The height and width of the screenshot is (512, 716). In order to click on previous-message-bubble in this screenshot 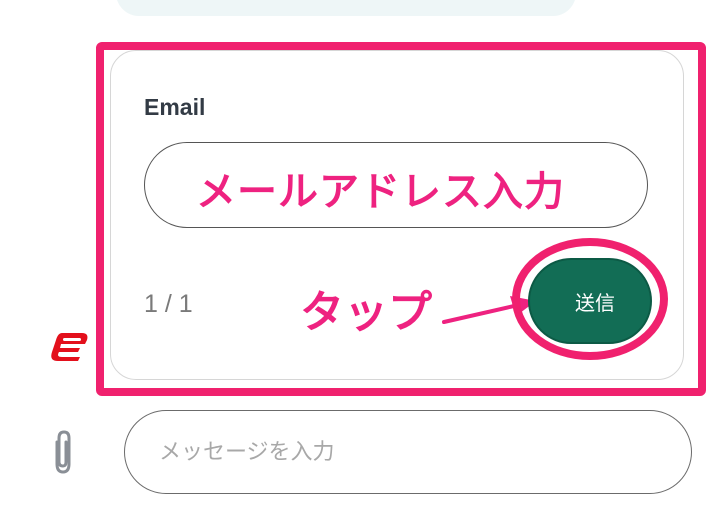, I will do `click(346, 8)`.